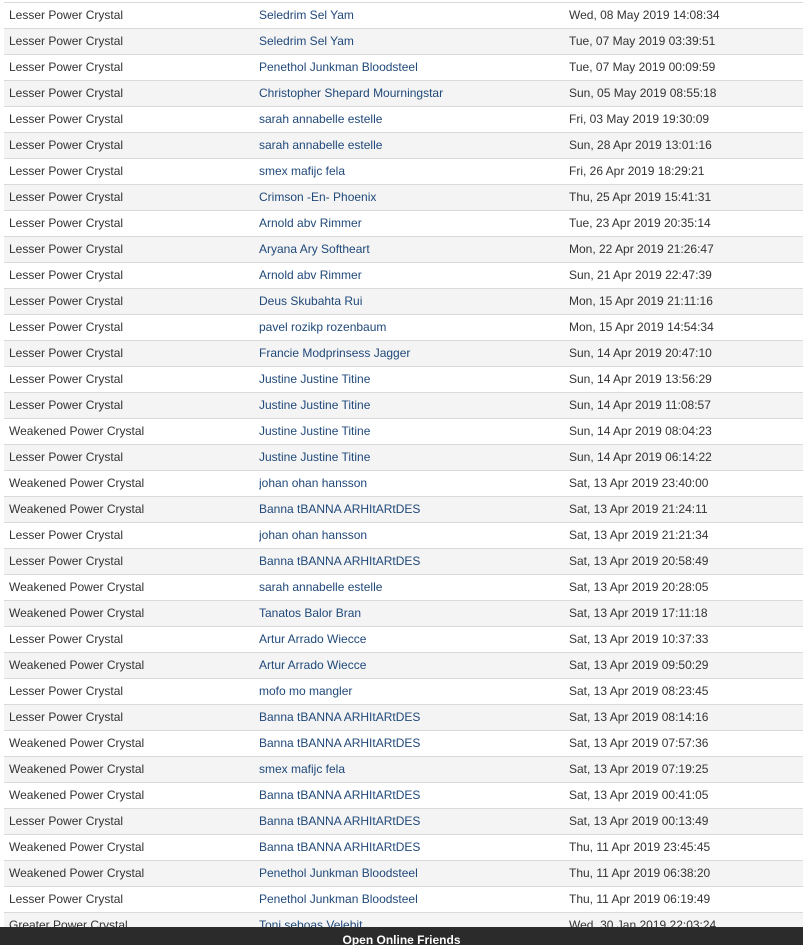 The width and height of the screenshot is (803, 945). Describe the element at coordinates (409, 691) in the screenshot. I see `player-name-link: mofo mo mangler` at that location.